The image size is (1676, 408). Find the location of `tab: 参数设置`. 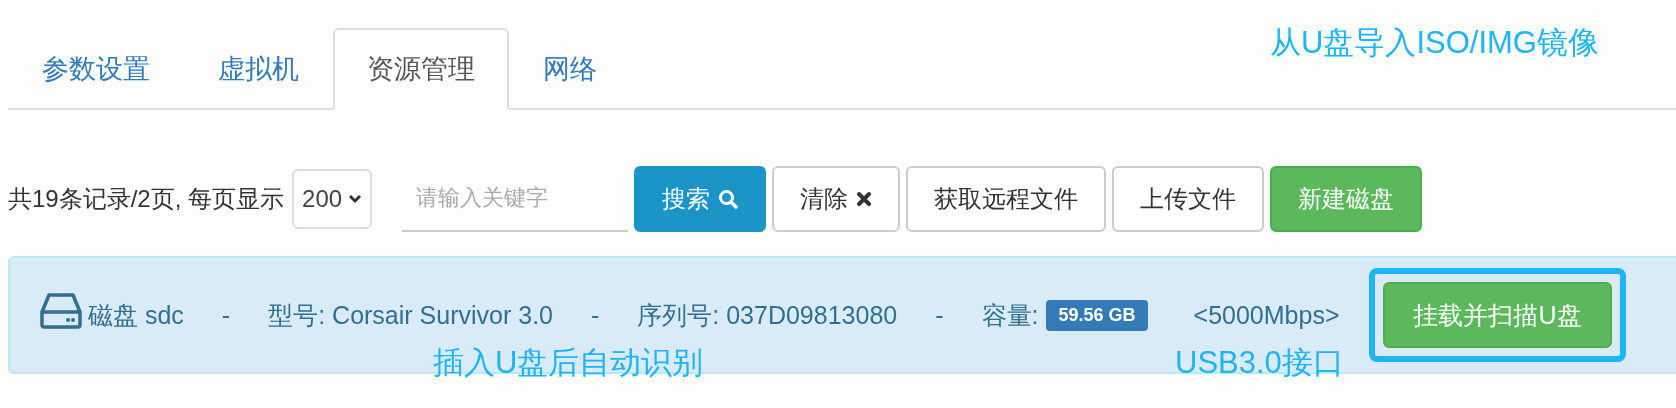

tab: 参数设置 is located at coordinates (96, 69).